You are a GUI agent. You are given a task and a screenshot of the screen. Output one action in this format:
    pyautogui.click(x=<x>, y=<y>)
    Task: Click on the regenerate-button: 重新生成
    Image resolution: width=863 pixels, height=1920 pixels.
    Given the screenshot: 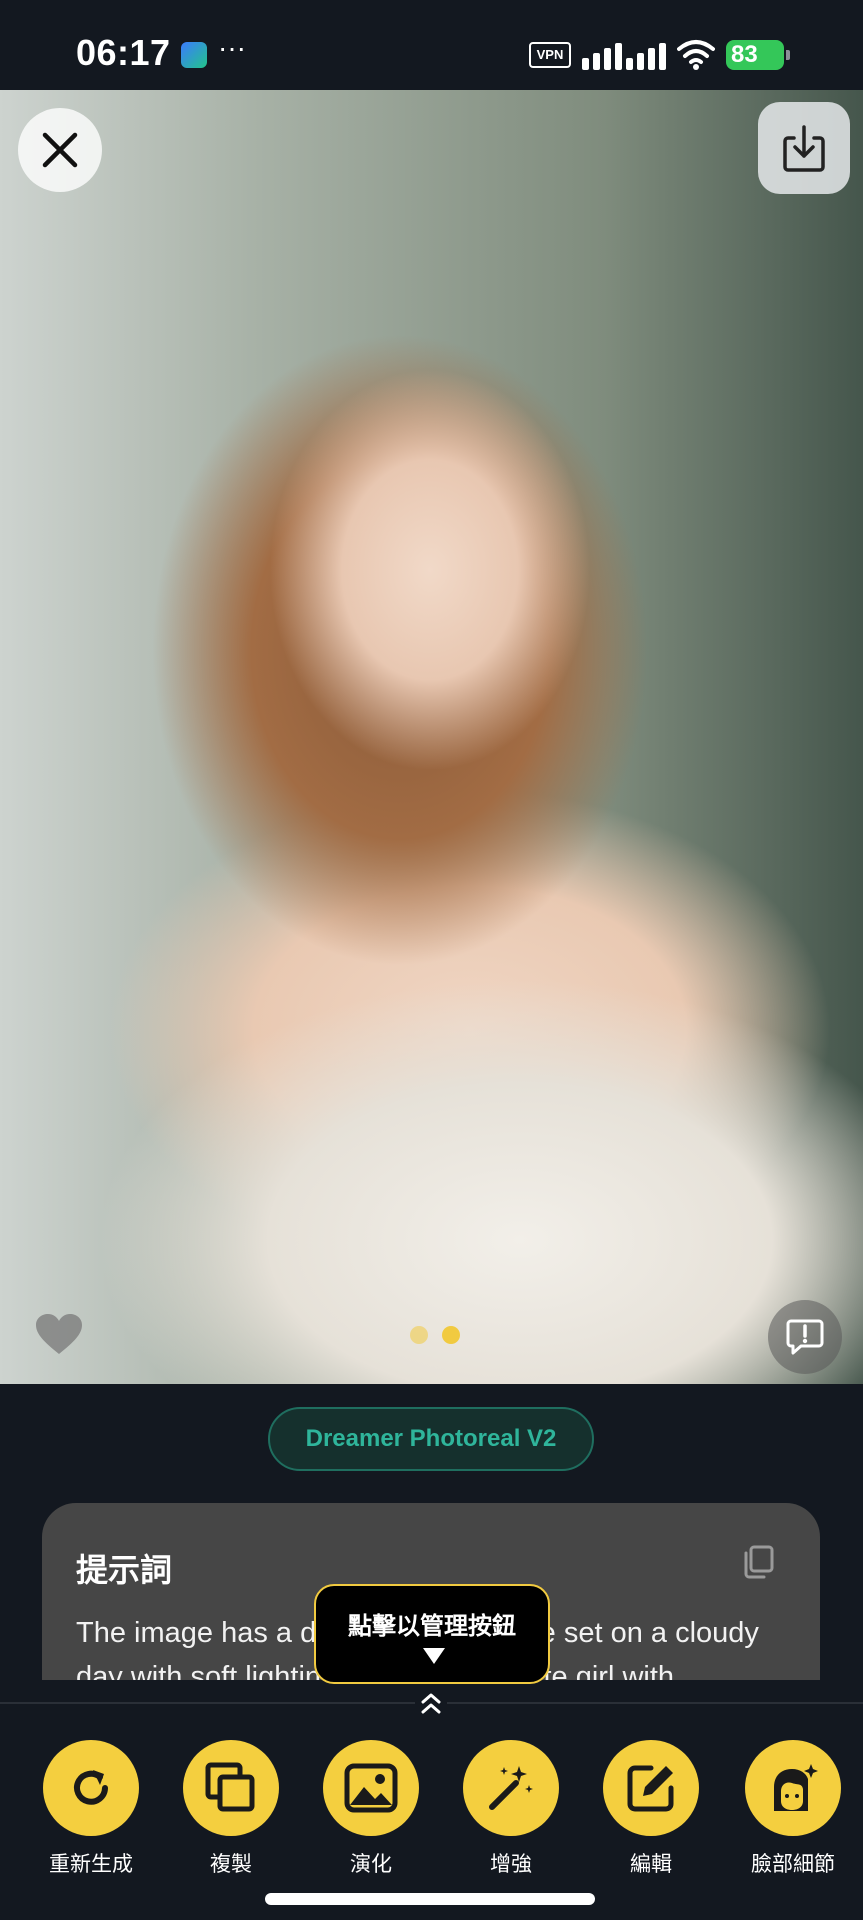 What is the action you would take?
    pyautogui.click(x=91, y=1809)
    